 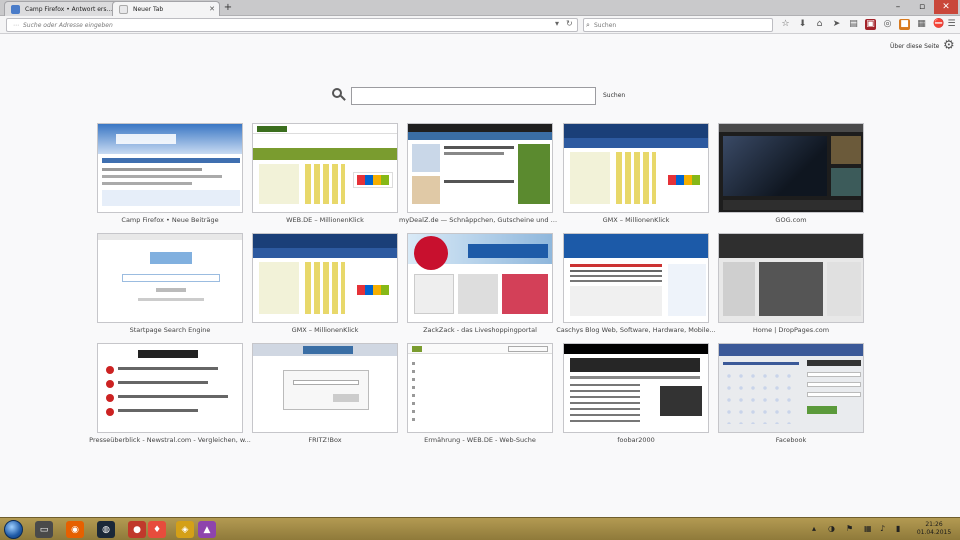 I want to click on search-bar-placeholder: Suchen, so click(x=605, y=25).